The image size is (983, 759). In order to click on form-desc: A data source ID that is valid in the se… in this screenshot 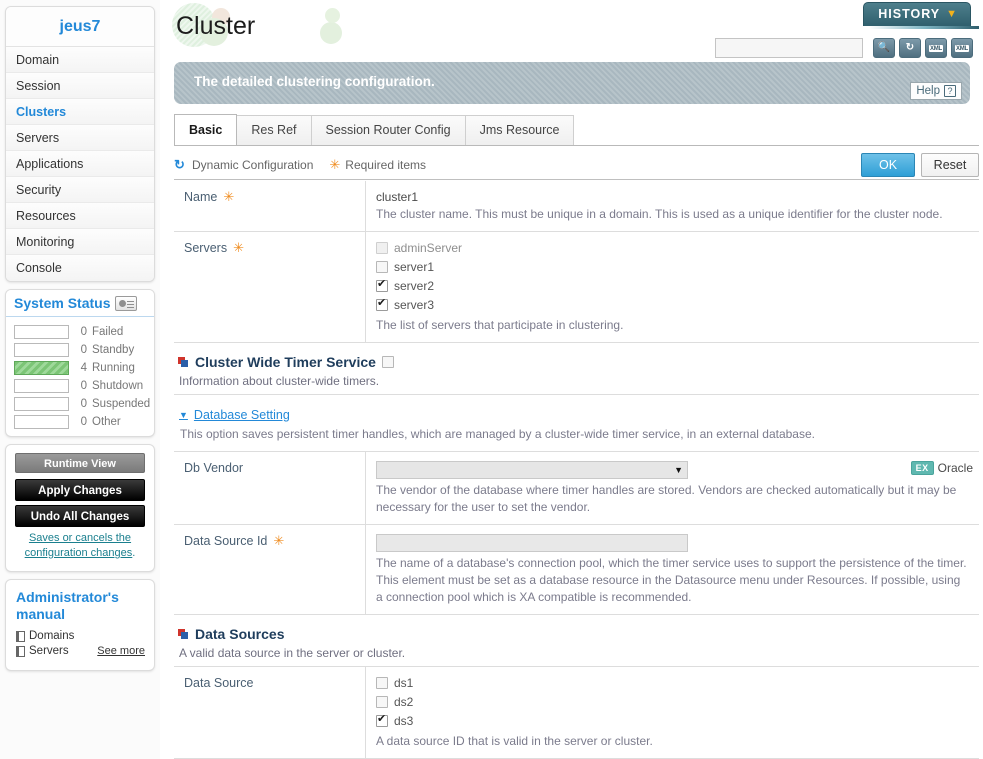, I will do `click(514, 741)`.